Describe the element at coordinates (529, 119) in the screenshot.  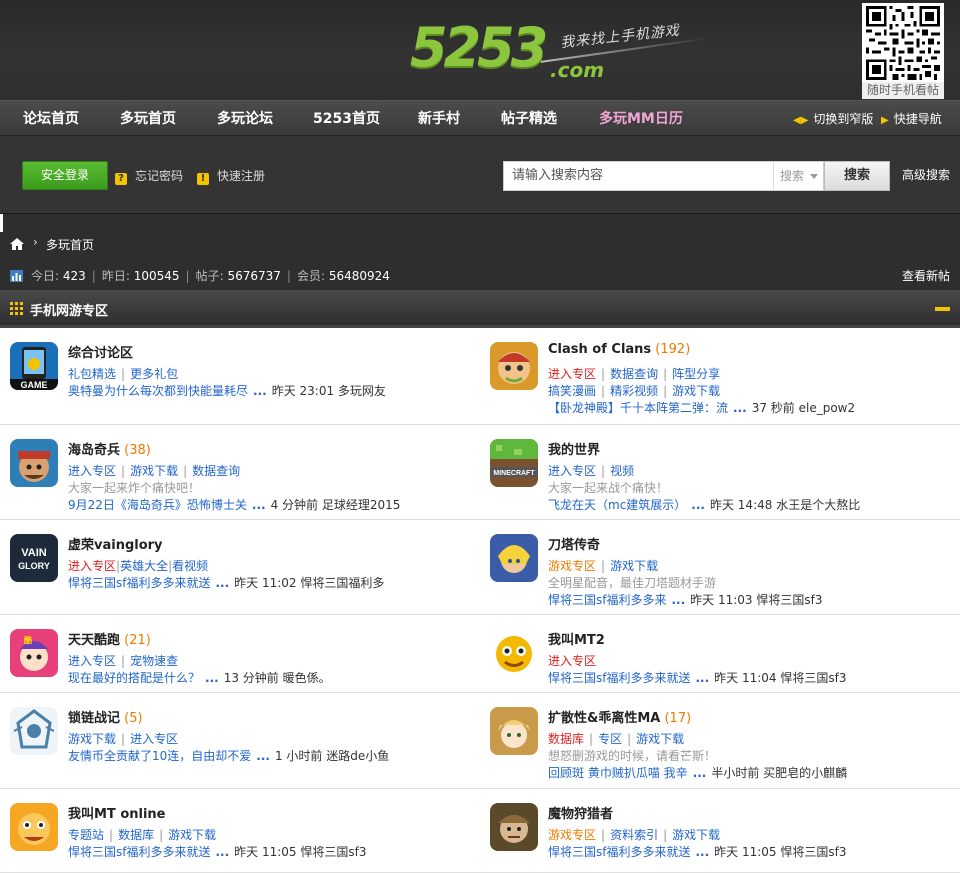
I see `nav-featured-posts: 帖子精选` at that location.